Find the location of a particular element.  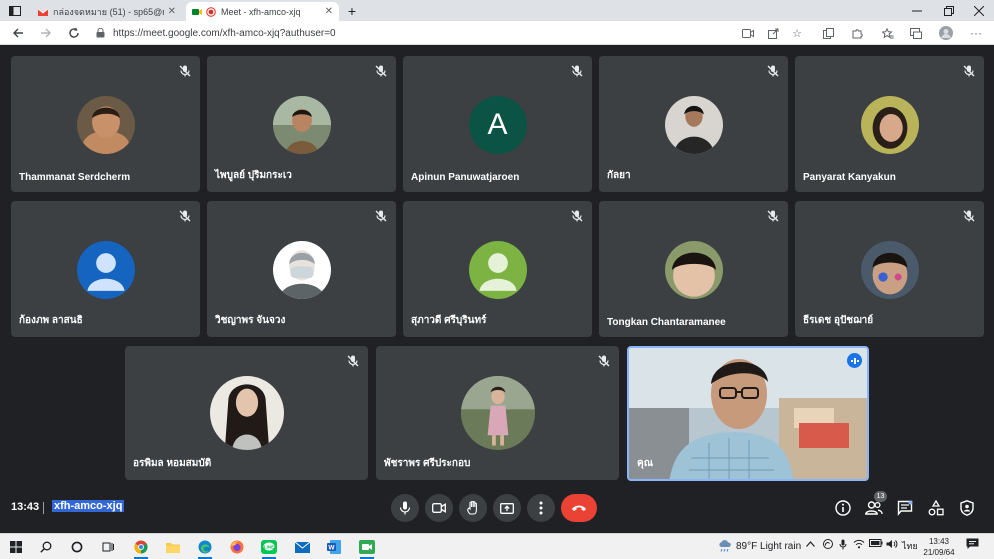

settings-more-icon: ··· is located at coordinates (976, 33).